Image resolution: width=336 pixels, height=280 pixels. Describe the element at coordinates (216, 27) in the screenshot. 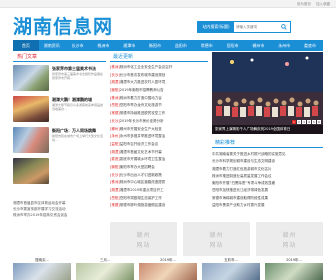

I see `search-scope-select: 站内搜索(标题)` at that location.